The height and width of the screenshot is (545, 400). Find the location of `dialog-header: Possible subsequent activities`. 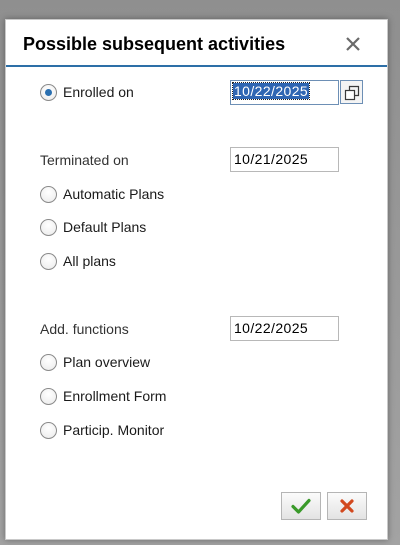

dialog-header: Possible subsequent activities is located at coordinates (196, 43).